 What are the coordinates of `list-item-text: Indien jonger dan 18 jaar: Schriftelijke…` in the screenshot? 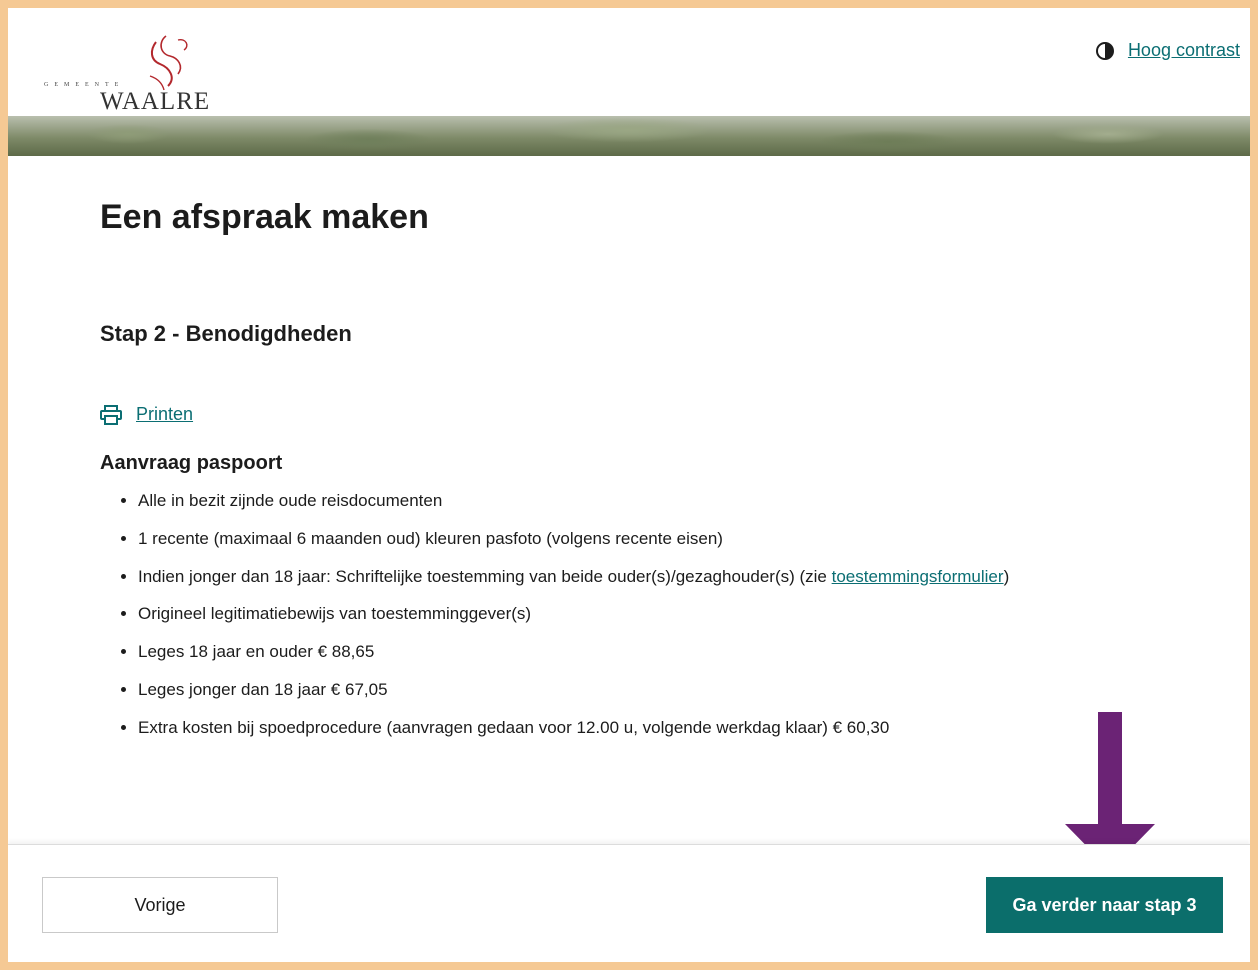 It's located at (485, 576).